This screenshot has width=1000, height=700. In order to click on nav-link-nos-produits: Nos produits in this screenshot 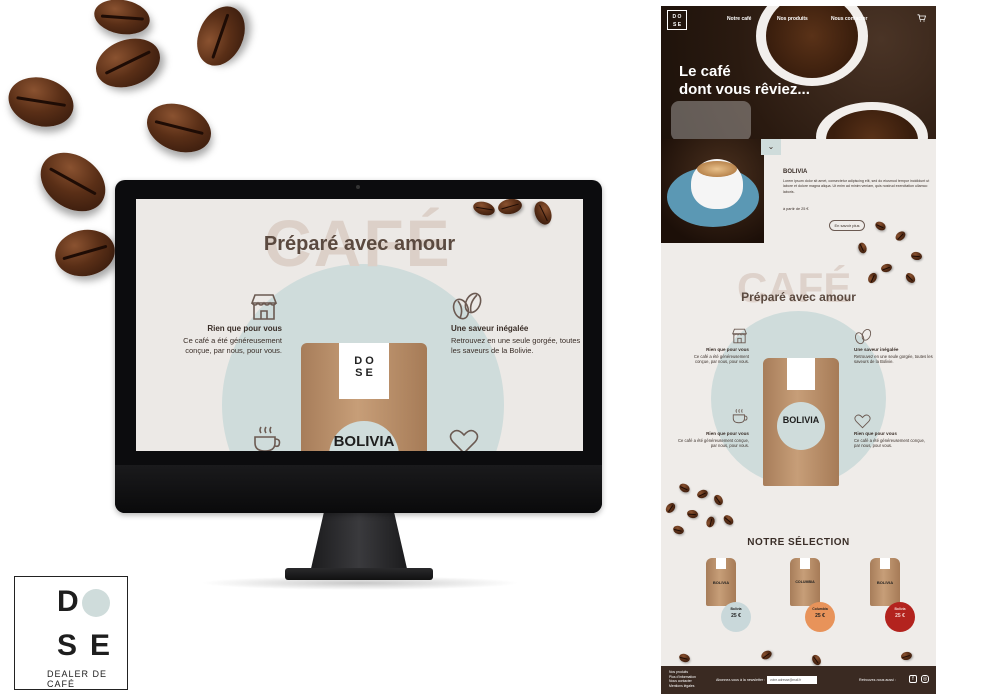, I will do `click(792, 19)`.